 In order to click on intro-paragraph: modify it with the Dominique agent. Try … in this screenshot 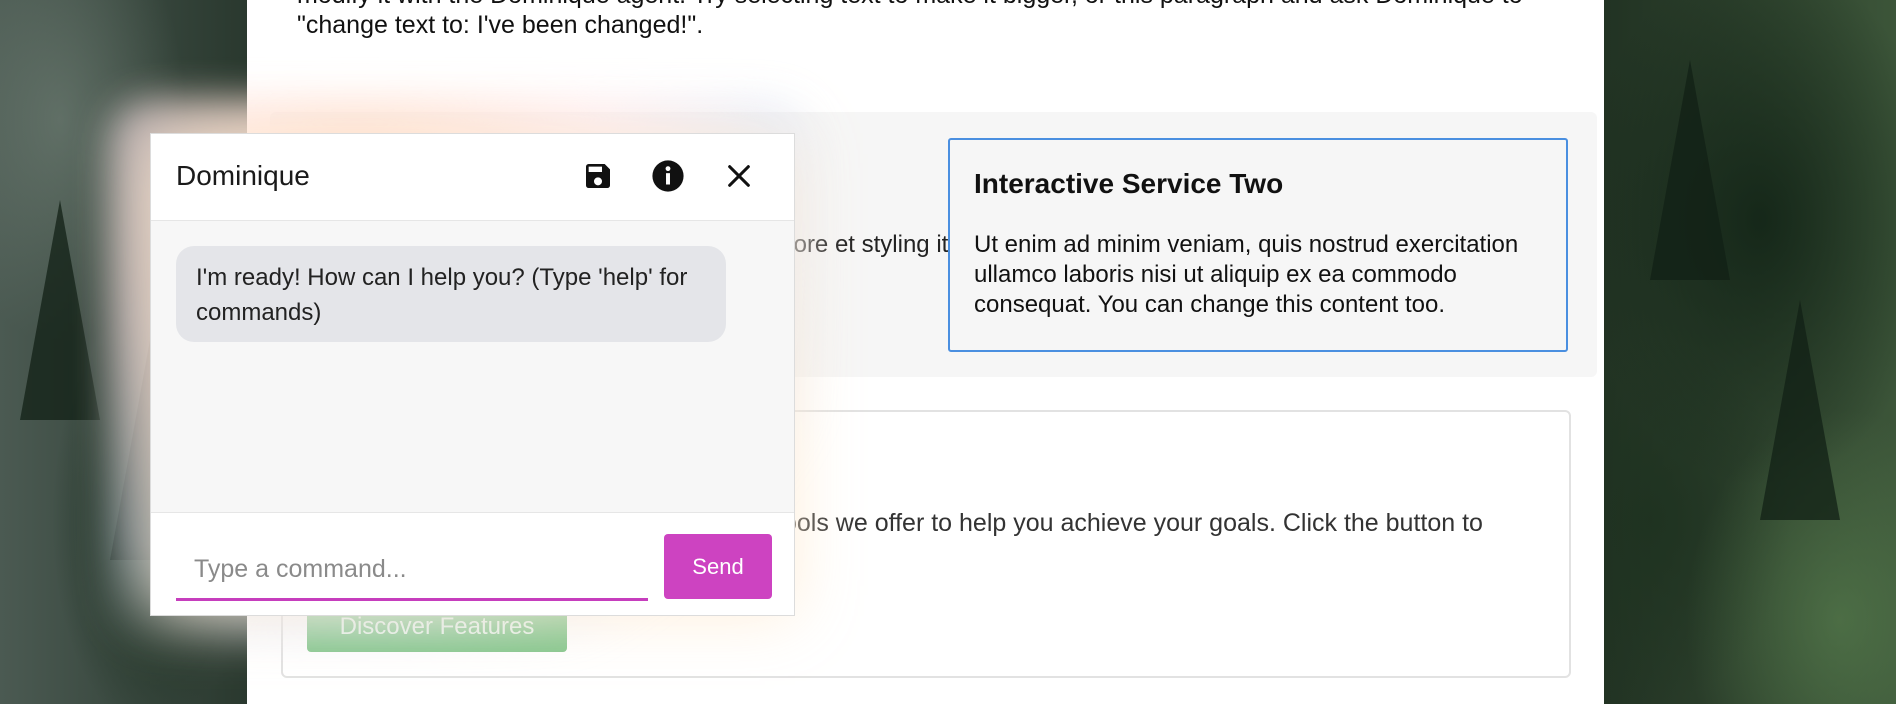, I will do `click(922, 20)`.